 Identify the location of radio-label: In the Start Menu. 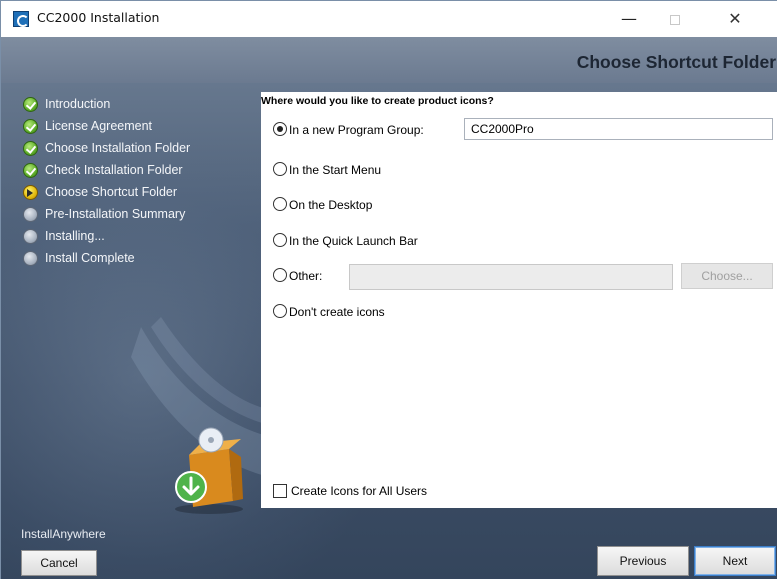
(335, 170).